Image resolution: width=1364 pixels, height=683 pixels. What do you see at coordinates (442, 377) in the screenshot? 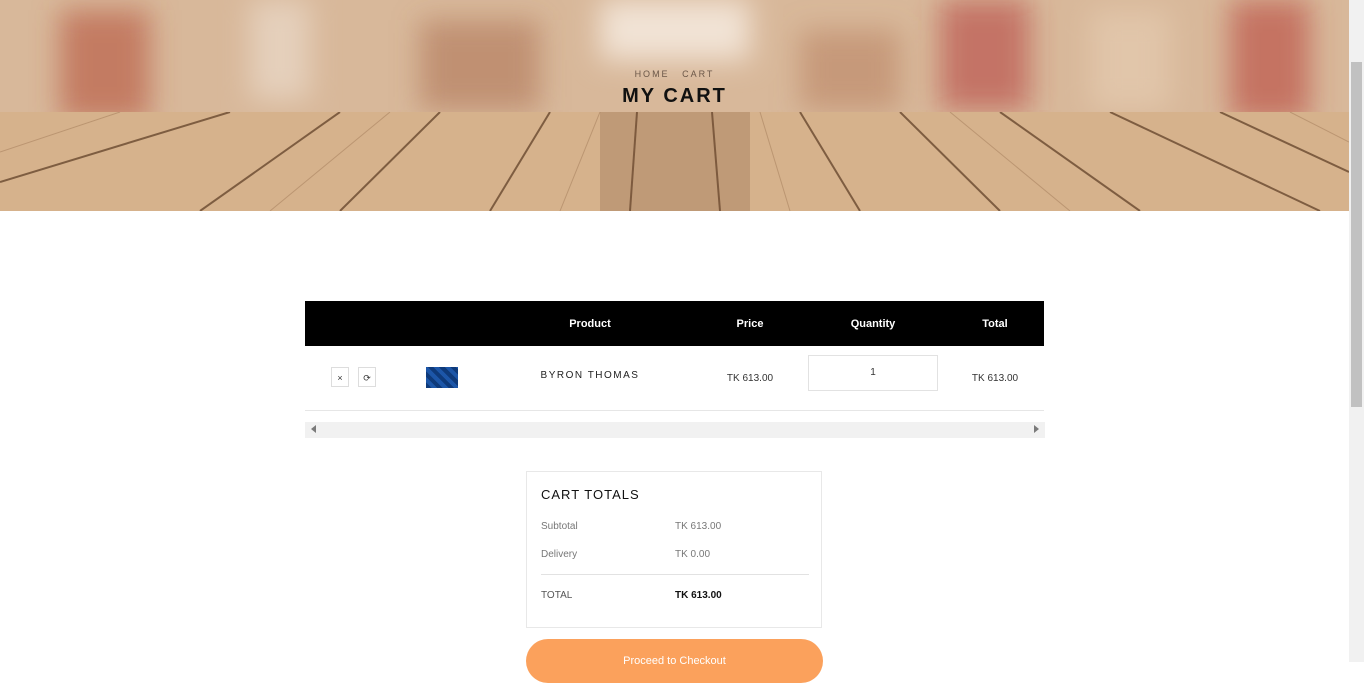
I see `product-thumbnail` at bounding box center [442, 377].